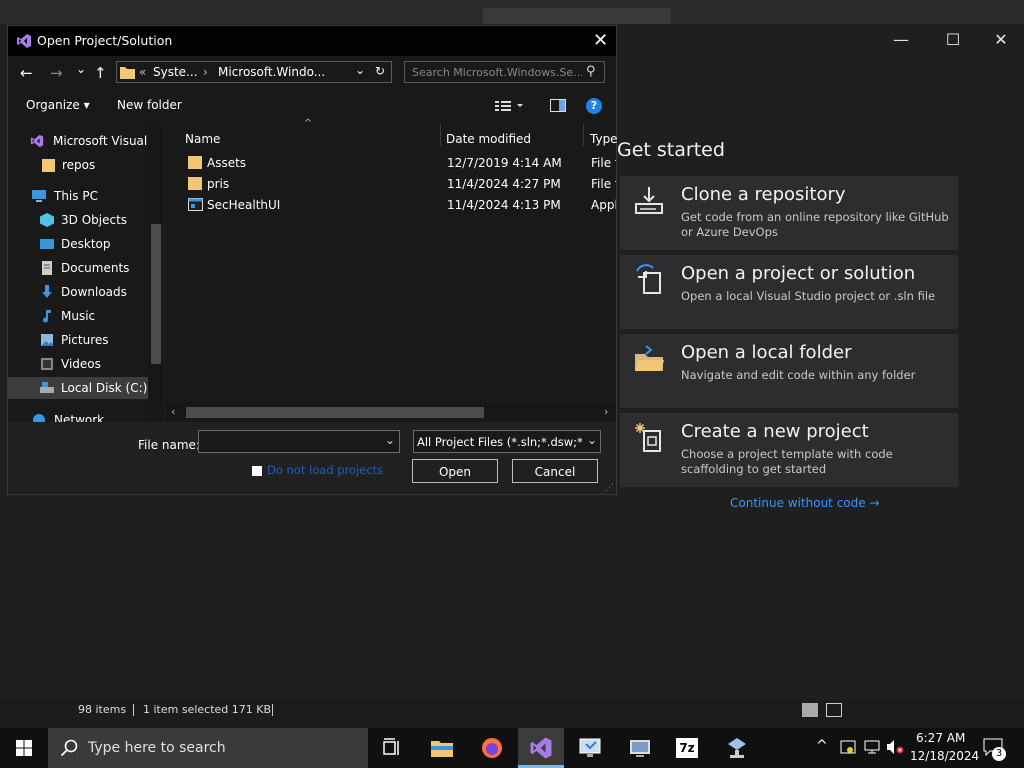 The width and height of the screenshot is (1024, 768). I want to click on forward-button: →, so click(56, 73).